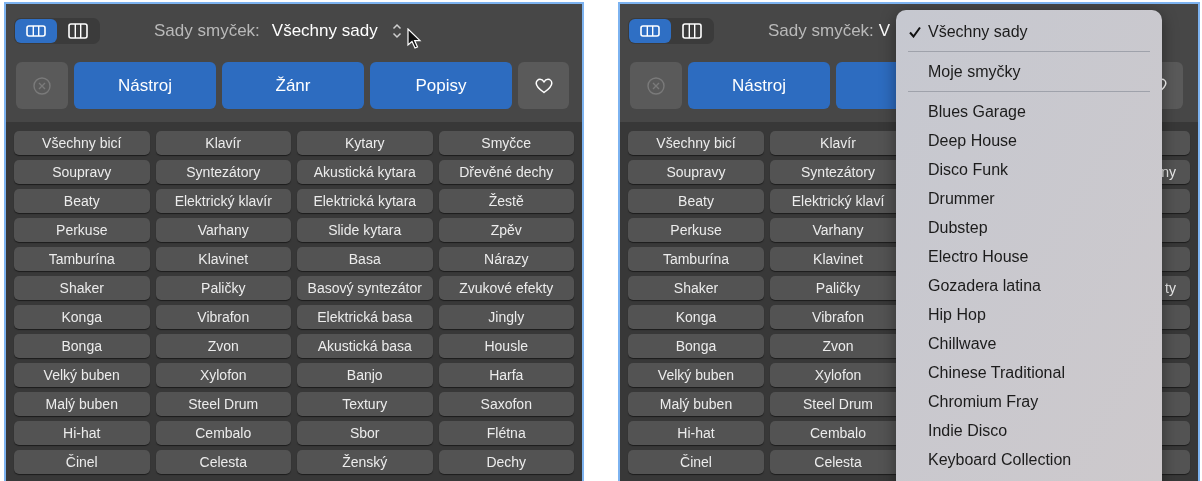  I want to click on menu-item: Všechny sady, so click(1029, 31).